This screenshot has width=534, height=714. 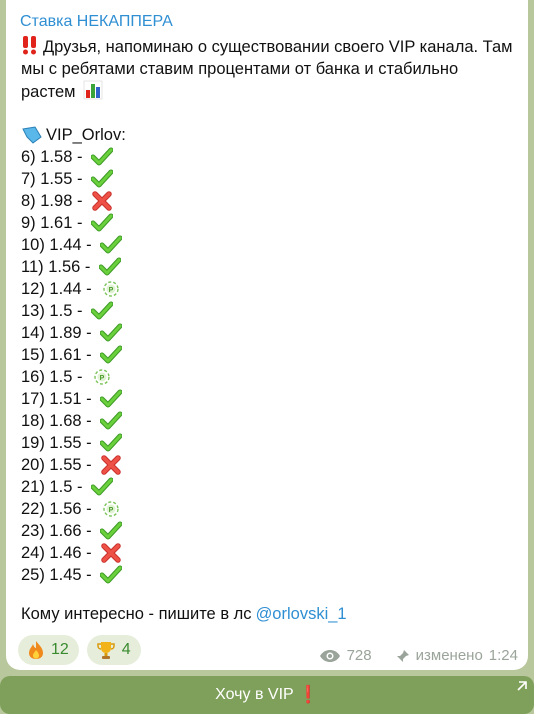 I want to click on reaction-count: 4, so click(x=126, y=649).